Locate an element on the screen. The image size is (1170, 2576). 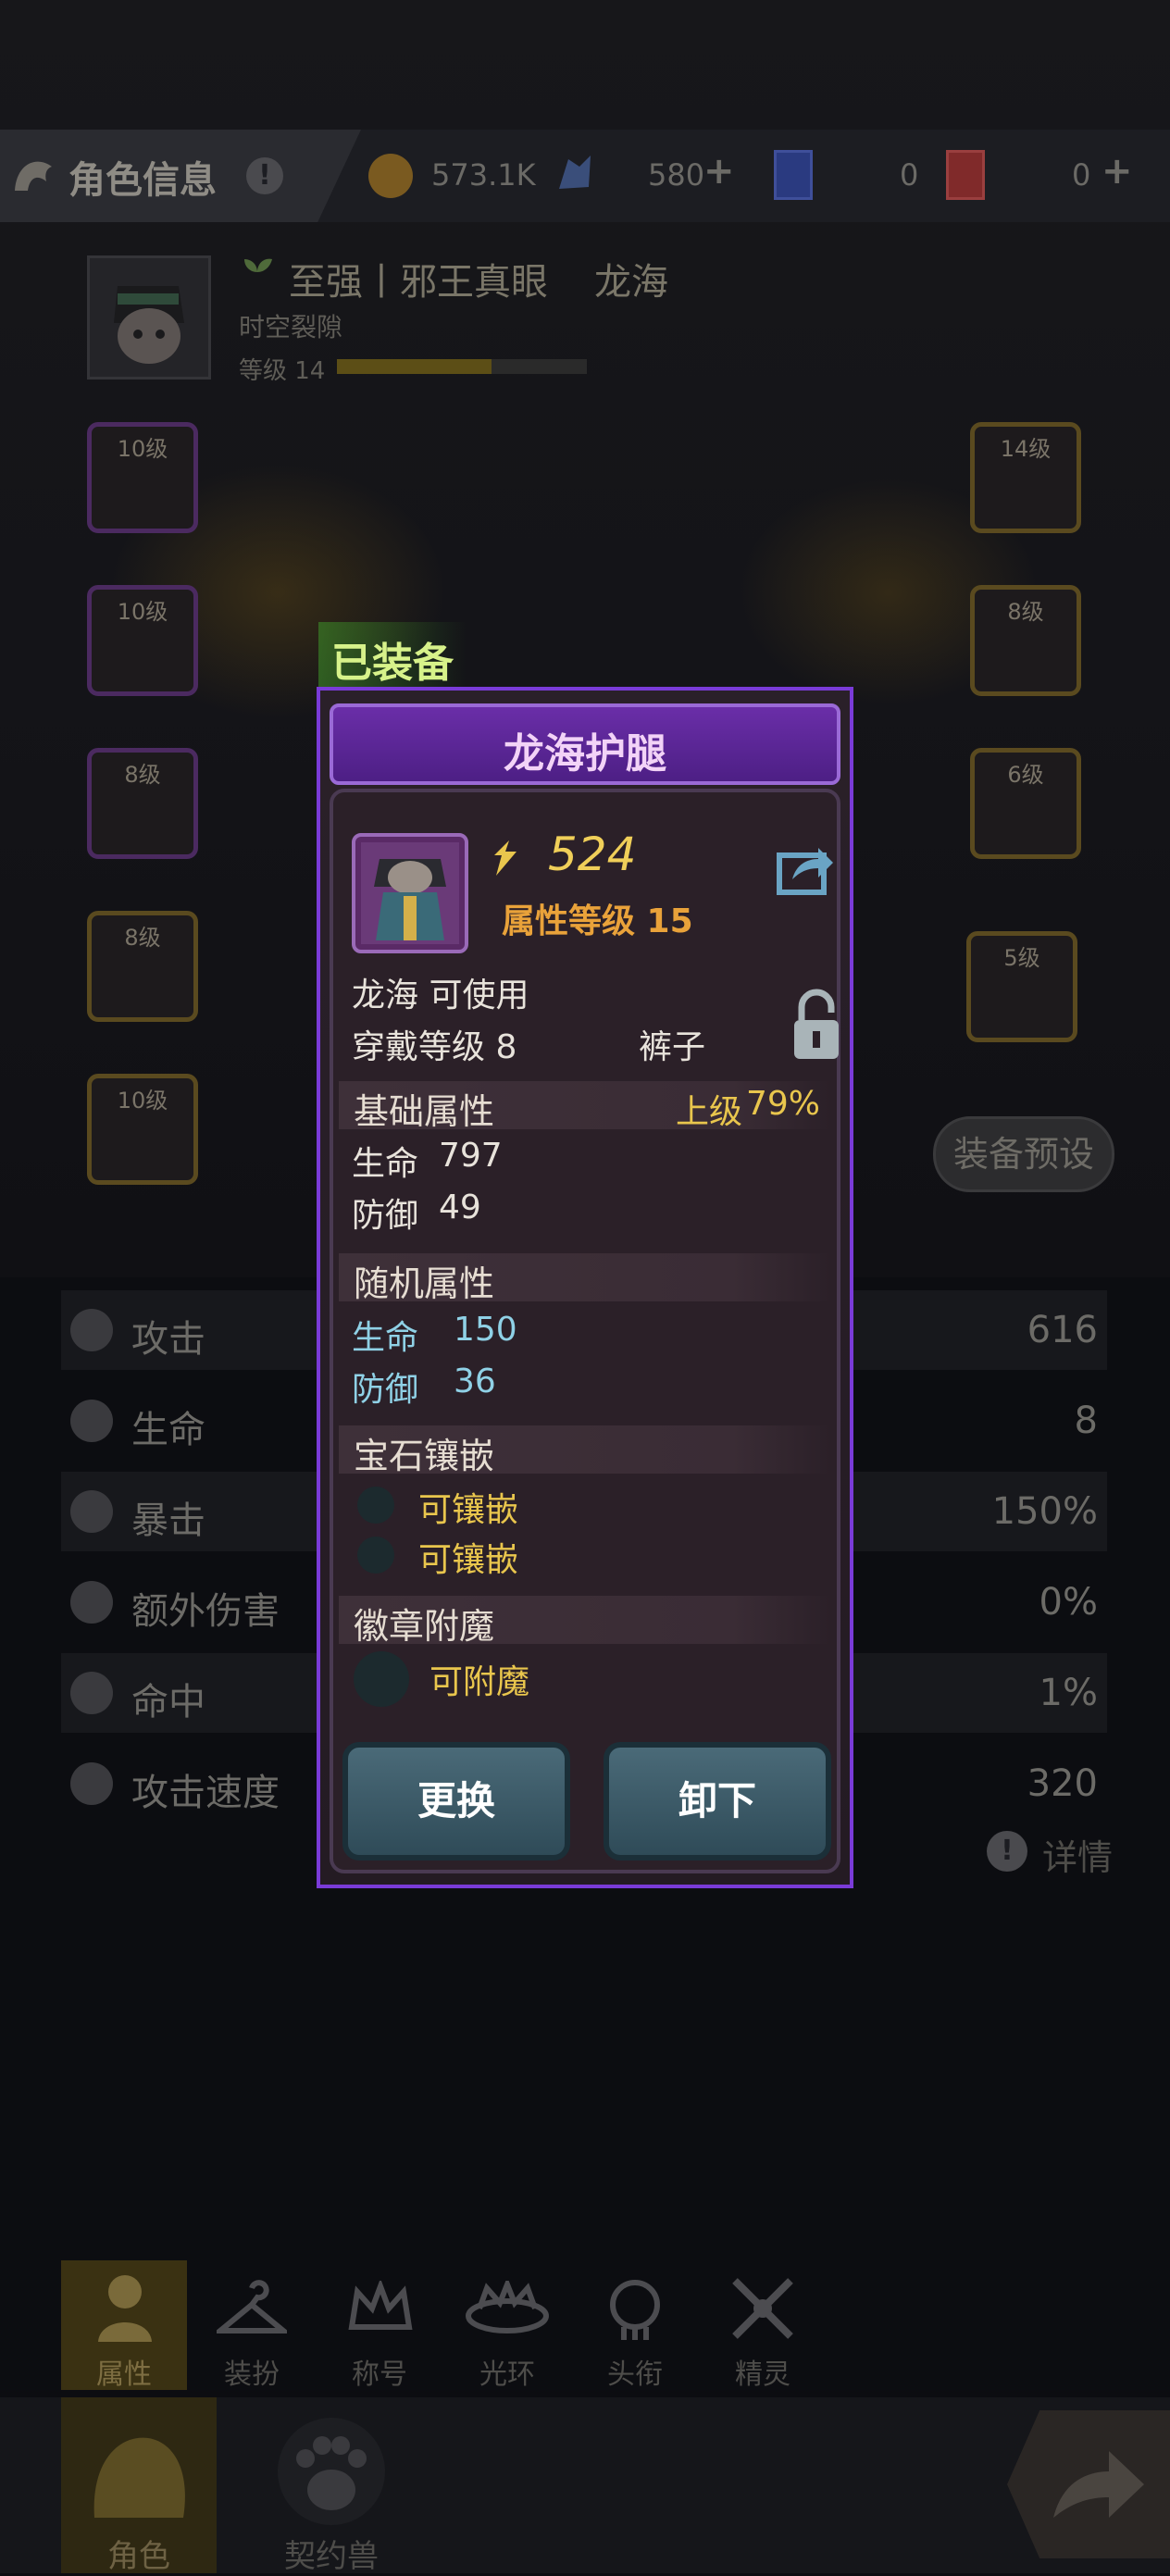
replace-label: 更换 is located at coordinates (456, 1800).